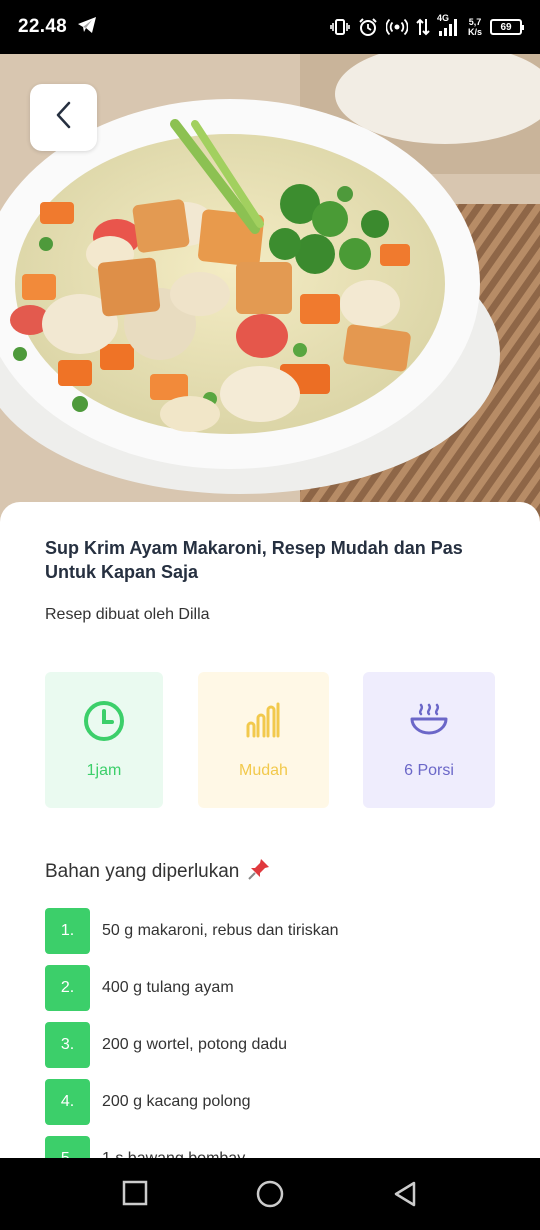 Image resolution: width=540 pixels, height=1230 pixels. Describe the element at coordinates (67, 1102) in the screenshot. I see `ingredient-number: 4.` at that location.